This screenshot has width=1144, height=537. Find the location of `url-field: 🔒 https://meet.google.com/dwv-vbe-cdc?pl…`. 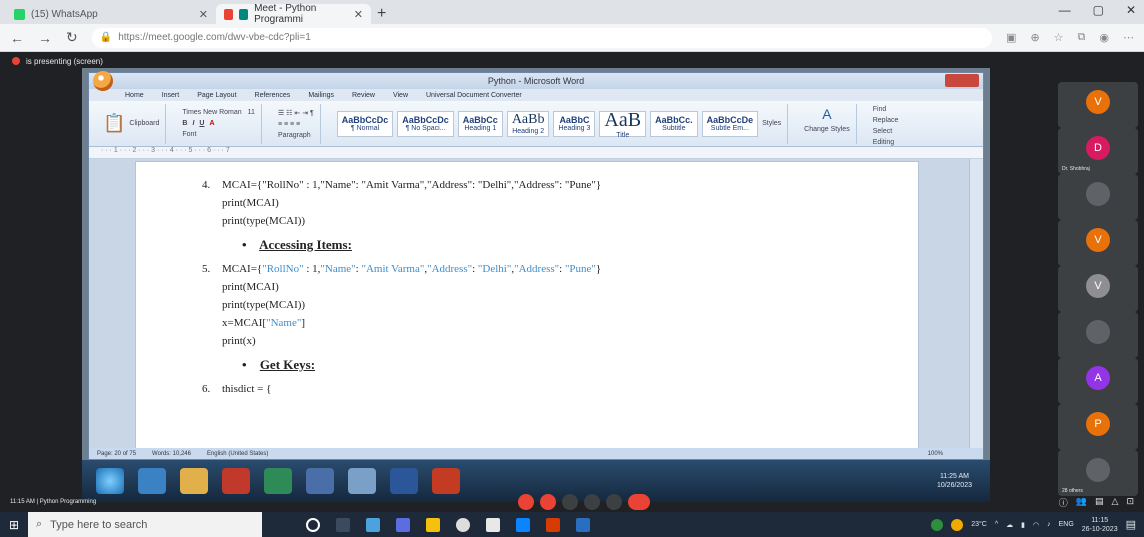

url-field: 🔒 https://meet.google.com/dwv-vbe-cdc?pl… is located at coordinates (542, 37).